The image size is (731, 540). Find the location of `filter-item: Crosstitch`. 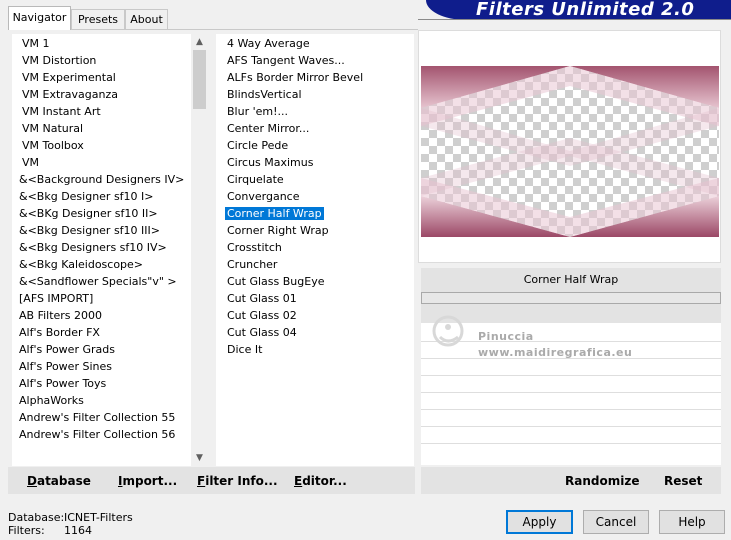

filter-item: Crosstitch is located at coordinates (254, 247).